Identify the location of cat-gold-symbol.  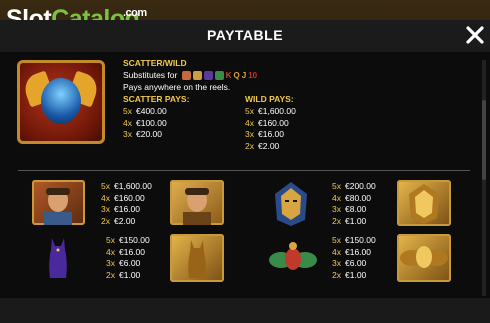
(197, 258).